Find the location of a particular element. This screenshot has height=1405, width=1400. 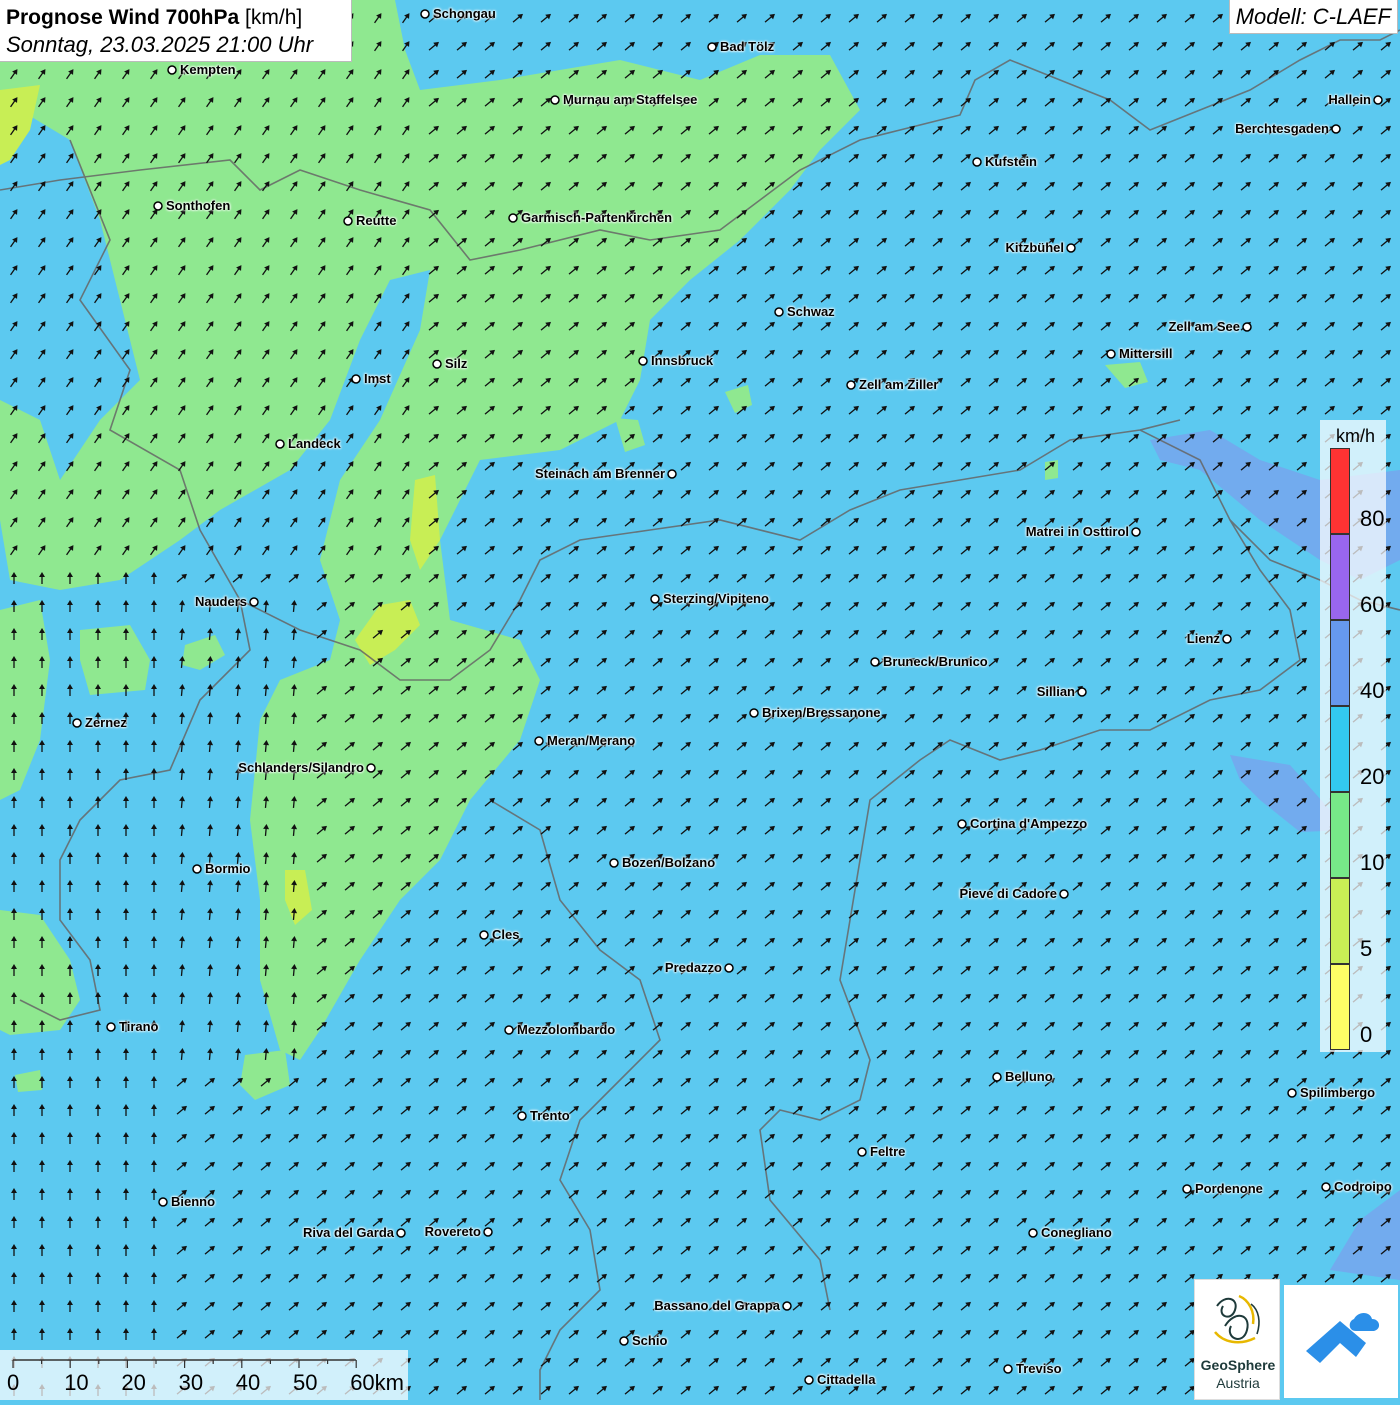

geosphere-mark-icon is located at coordinates (1238, 1320).